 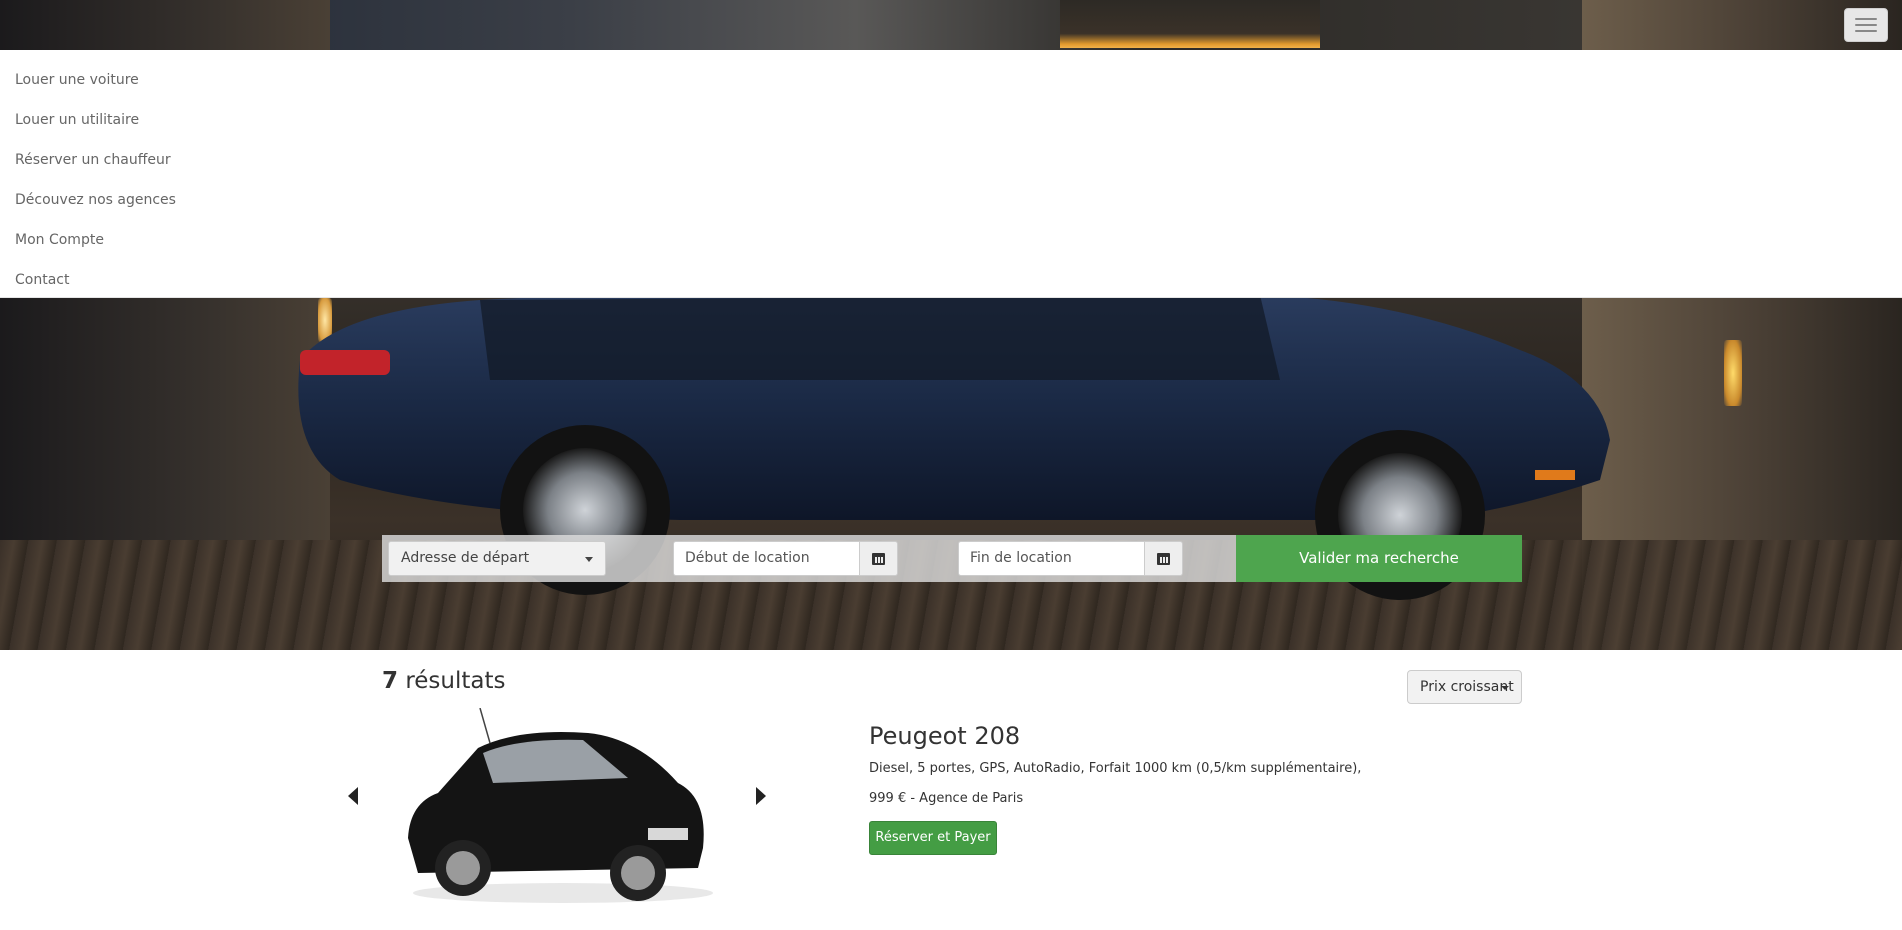 What do you see at coordinates (945, 736) in the screenshot?
I see `listing-title: Peugeot 208` at bounding box center [945, 736].